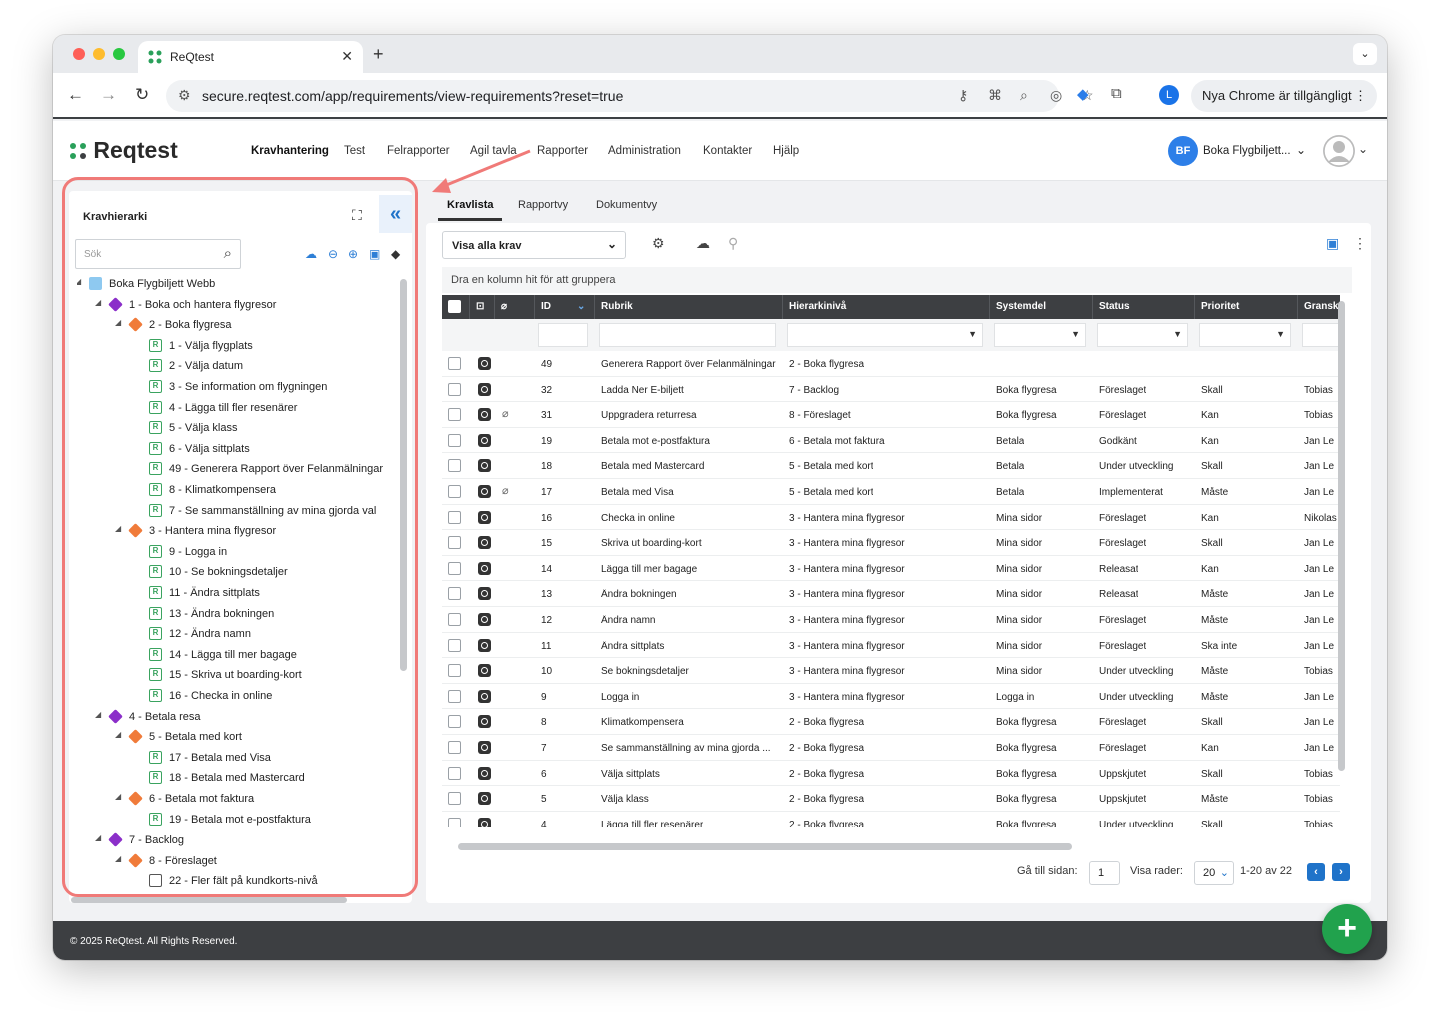  I want to click on collapse-all-icon: ⊕, so click(353, 254).